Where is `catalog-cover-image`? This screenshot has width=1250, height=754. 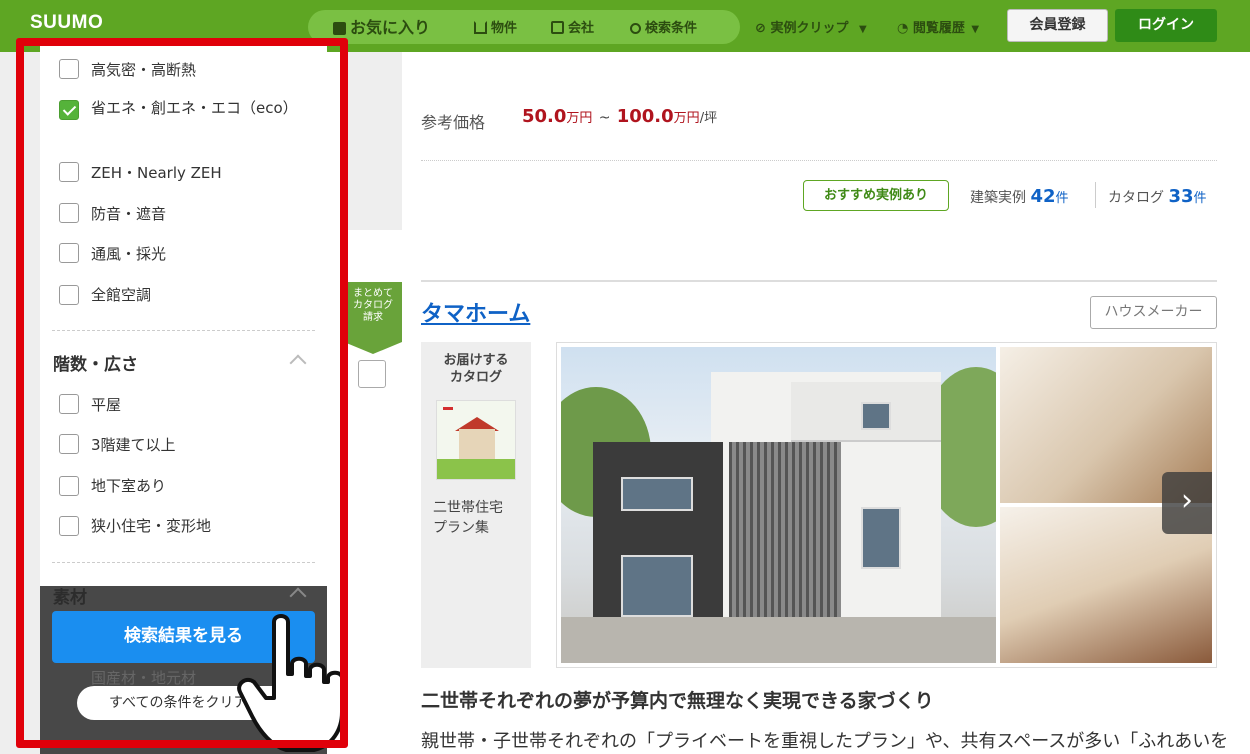
catalog-cover-image is located at coordinates (476, 440).